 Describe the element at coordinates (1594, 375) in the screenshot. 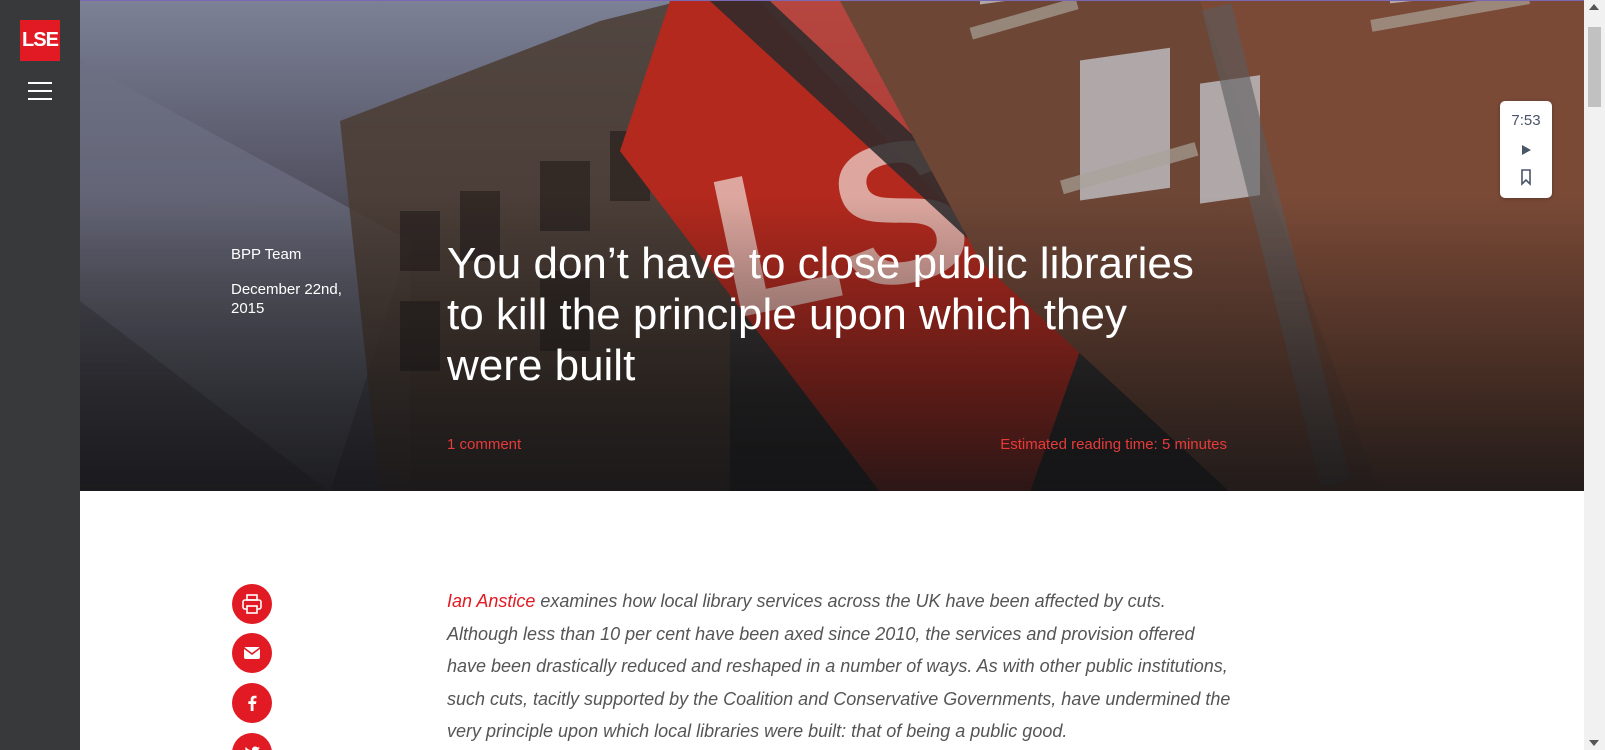

I see `scrollbar` at that location.